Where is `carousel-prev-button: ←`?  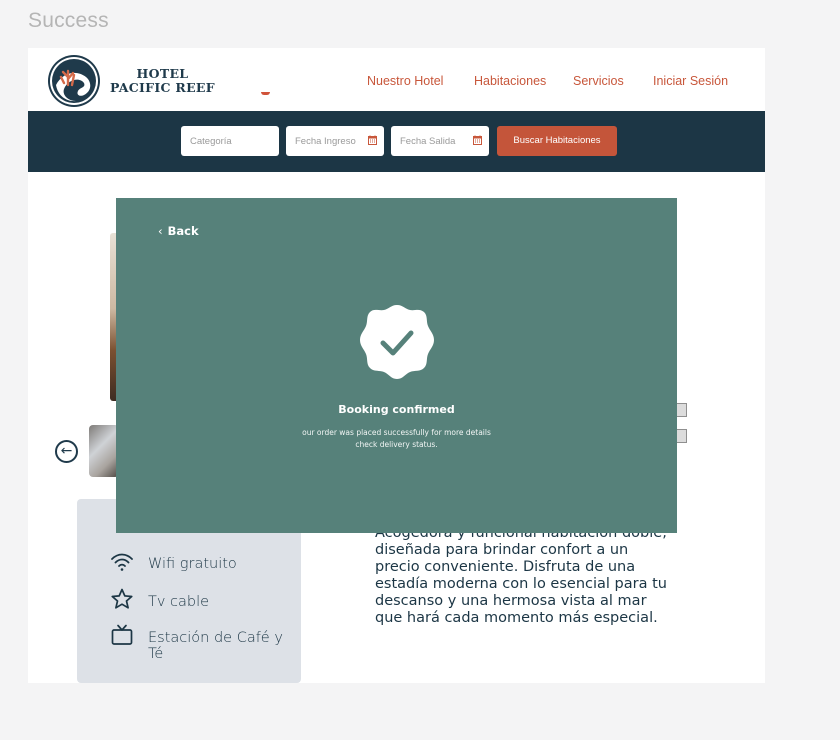 carousel-prev-button: ← is located at coordinates (66, 451).